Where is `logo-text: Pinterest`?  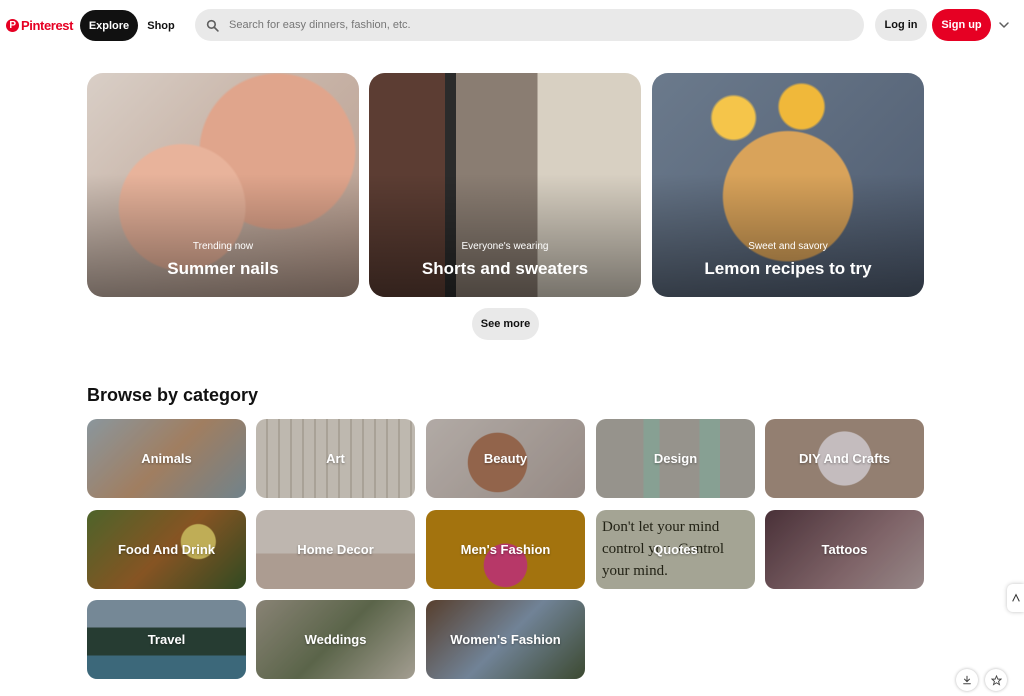 logo-text: Pinterest is located at coordinates (47, 25).